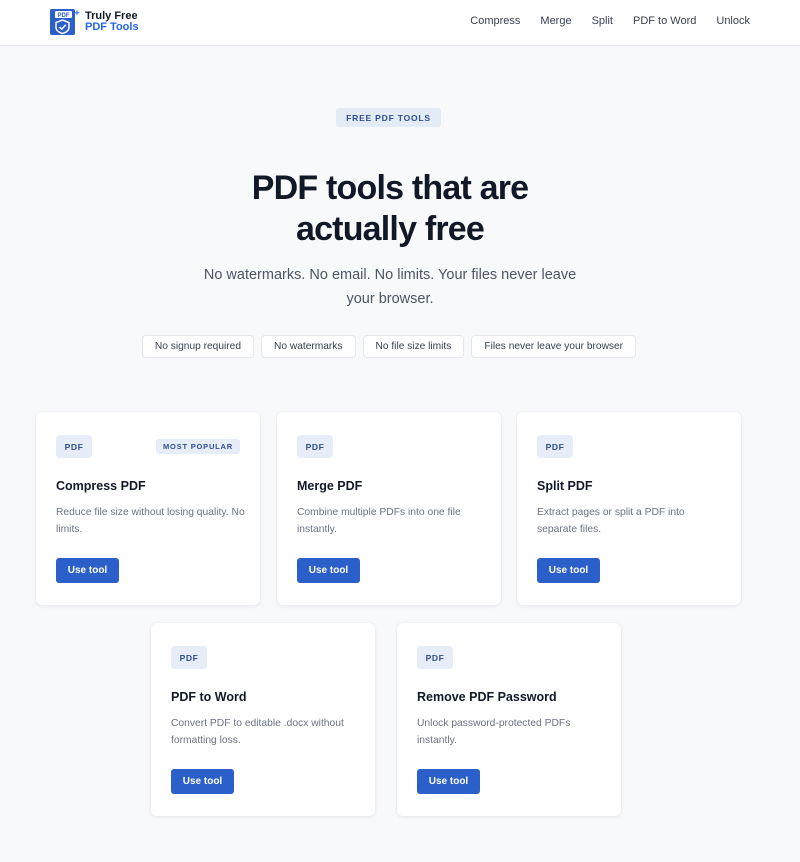  I want to click on use-tool-button-split: Use tool, so click(568, 570).